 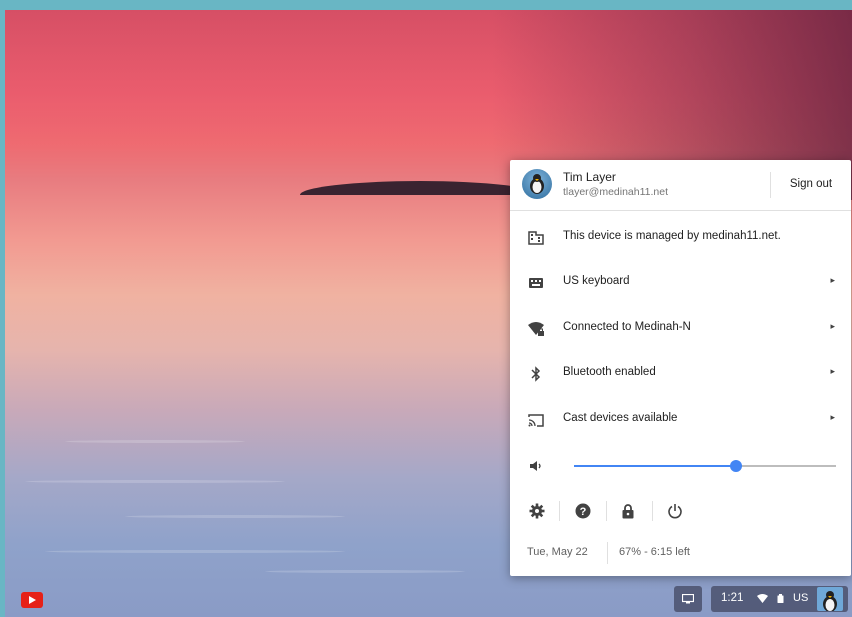 What do you see at coordinates (627, 327) in the screenshot?
I see `network-label: Connected to Medinah-N` at bounding box center [627, 327].